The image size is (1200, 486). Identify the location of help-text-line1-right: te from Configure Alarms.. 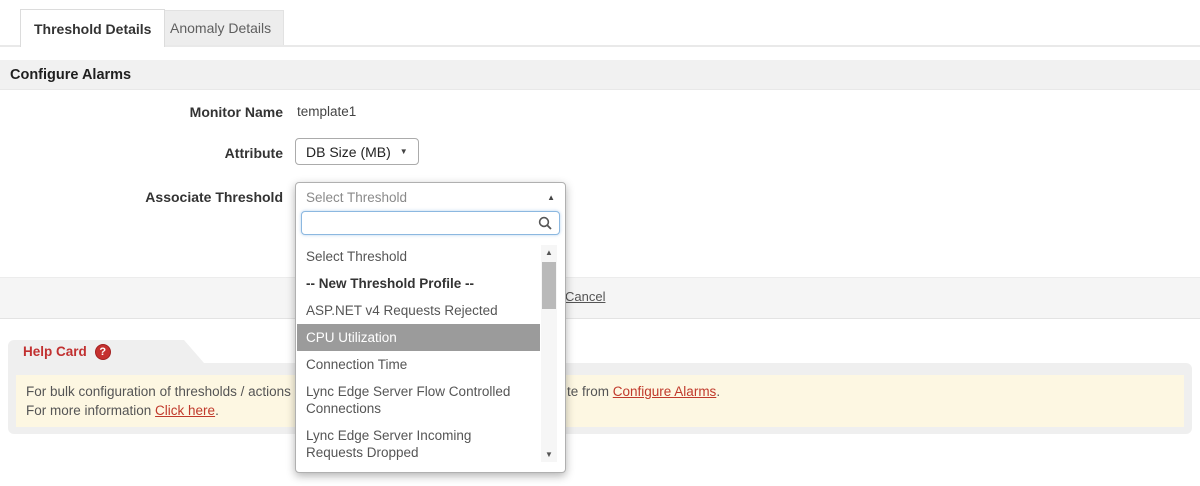
(643, 391).